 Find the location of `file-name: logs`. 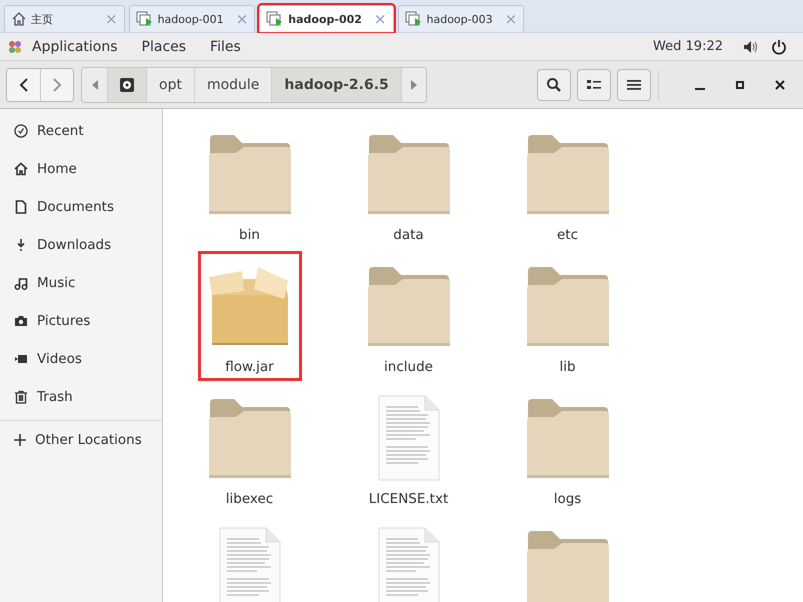

file-name: logs is located at coordinates (568, 499).